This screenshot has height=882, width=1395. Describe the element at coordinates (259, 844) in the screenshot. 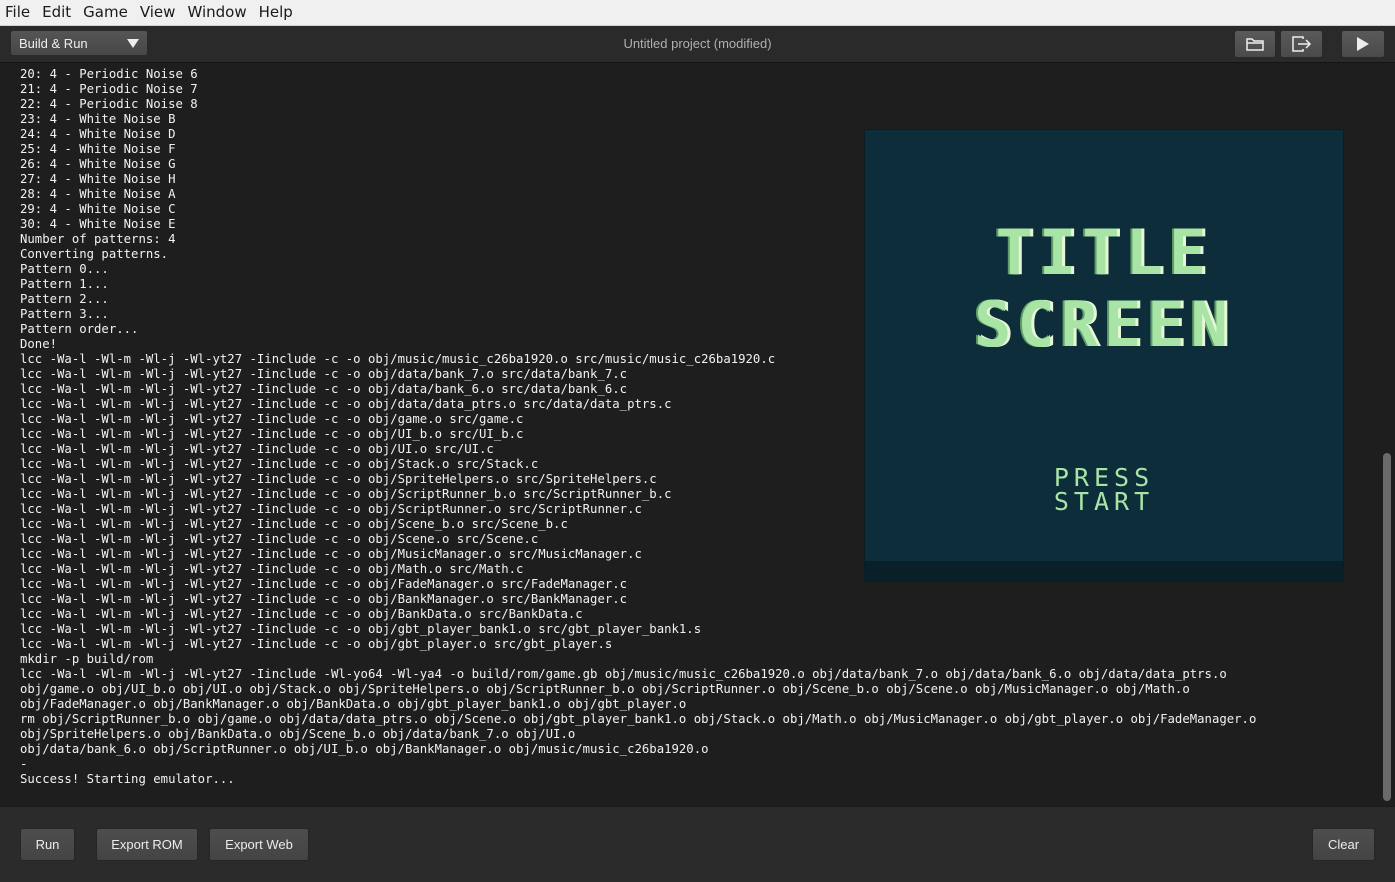

I see `export-web-button: Export Web` at that location.